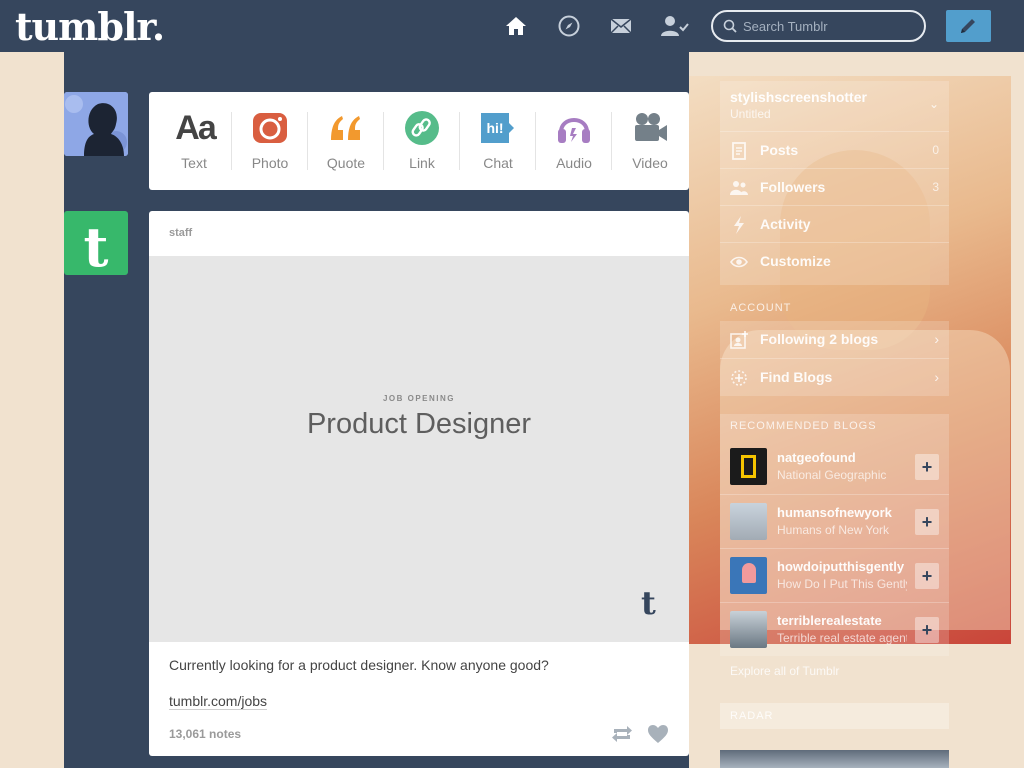 The image size is (1024, 768). What do you see at coordinates (218, 701) in the screenshot?
I see `post-link: tumblr.com/jobs` at bounding box center [218, 701].